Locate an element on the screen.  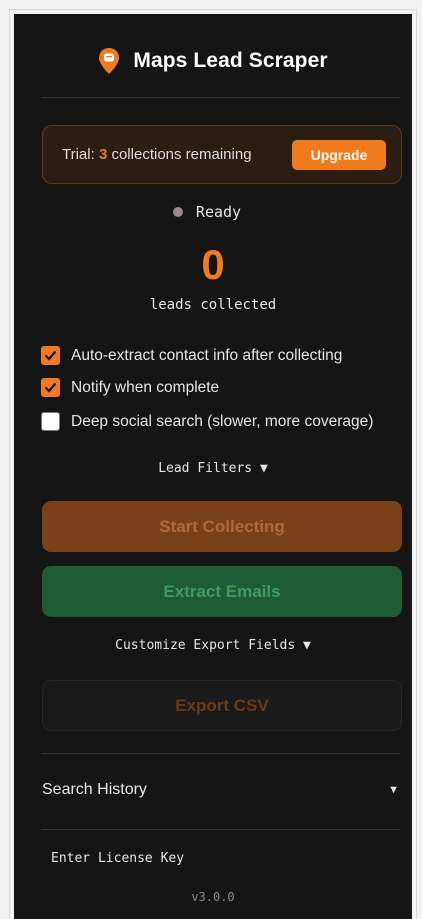
app-header: Maps Lead Scraper is located at coordinates (213, 61).